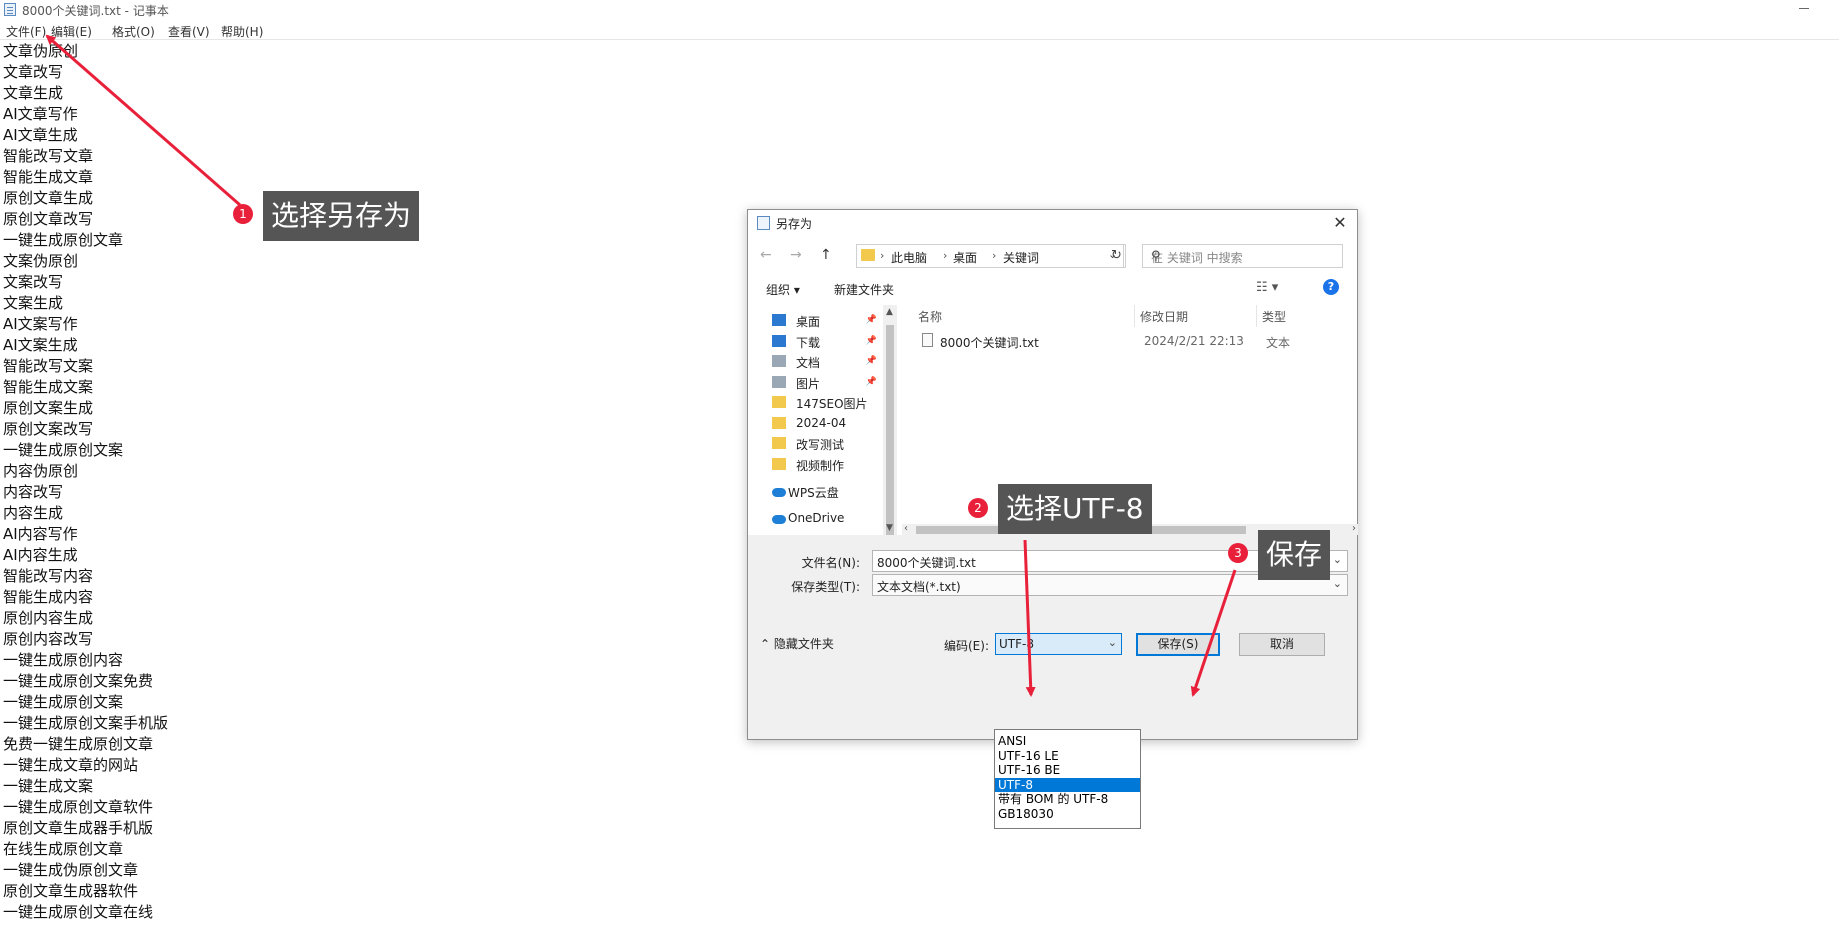  What do you see at coordinates (990, 256) in the screenshot?
I see `address-bar: › 此电脑 › 桌面 › 关键词 ⌄` at bounding box center [990, 256].